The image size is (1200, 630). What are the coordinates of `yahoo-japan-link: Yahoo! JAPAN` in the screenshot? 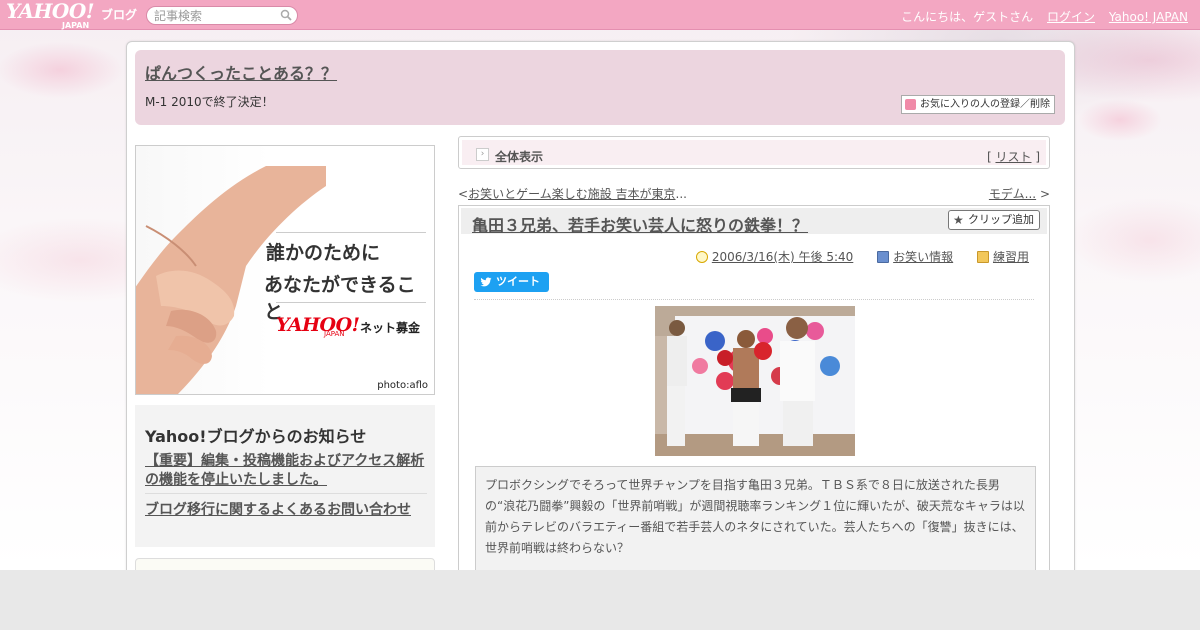 It's located at (1148, 17).